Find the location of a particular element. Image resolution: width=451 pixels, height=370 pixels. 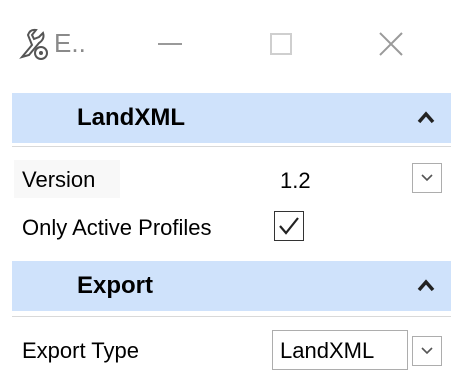

settings-gear-icon is located at coordinates (34, 44).